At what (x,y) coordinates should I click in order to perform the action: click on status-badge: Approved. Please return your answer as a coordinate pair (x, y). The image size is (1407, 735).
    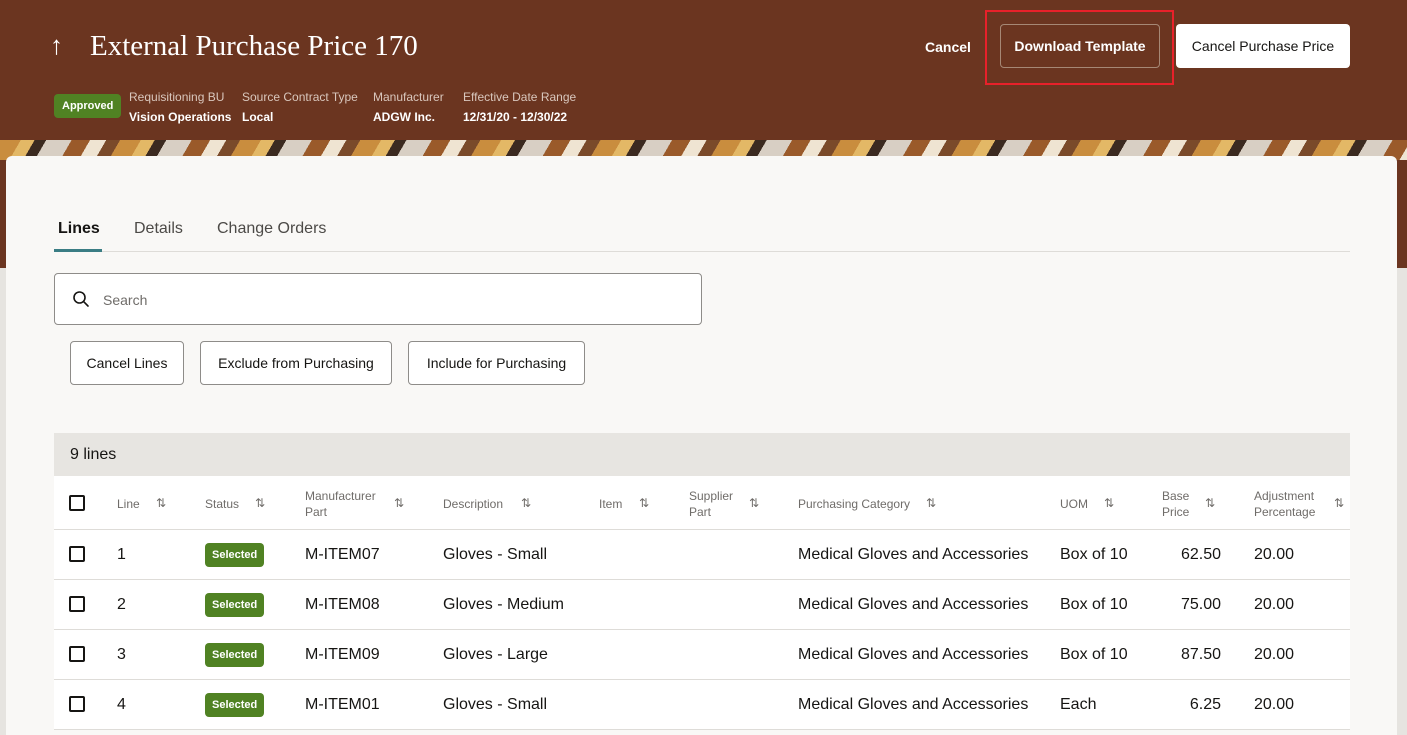
    Looking at the image, I should click on (88, 106).